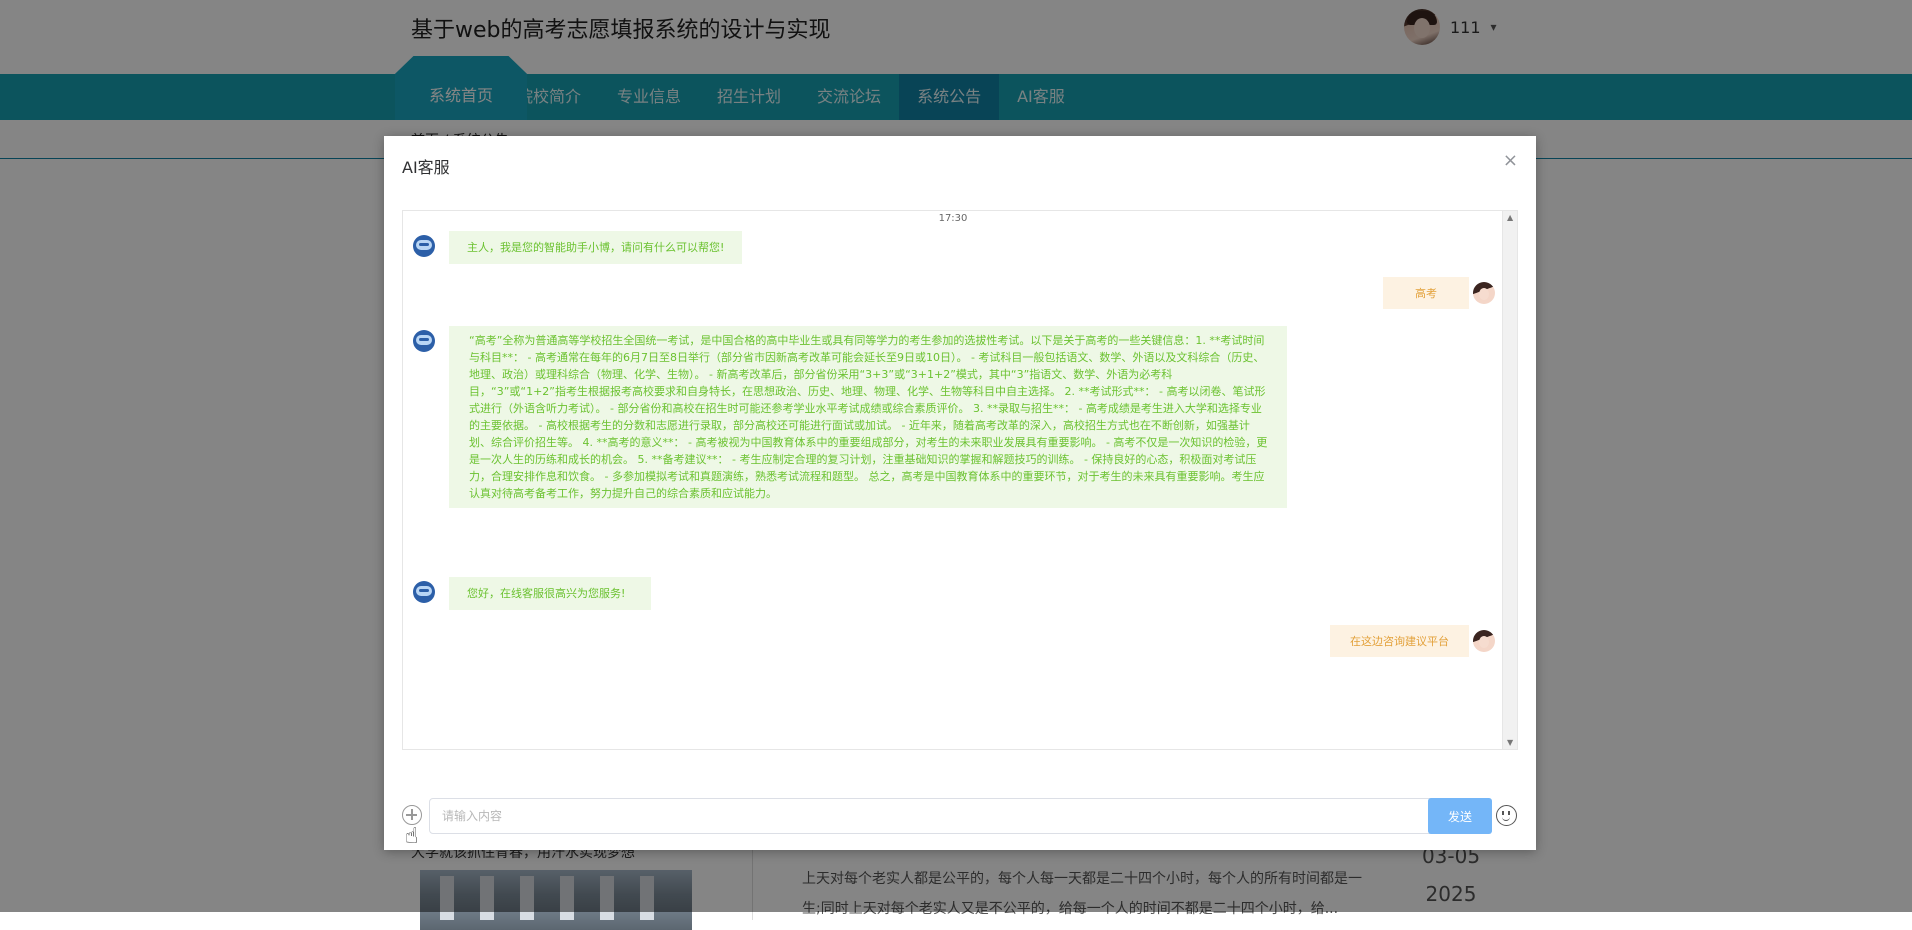 This screenshot has width=1912, height=930. I want to click on scroll-up-icon: ▲, so click(1510, 217).